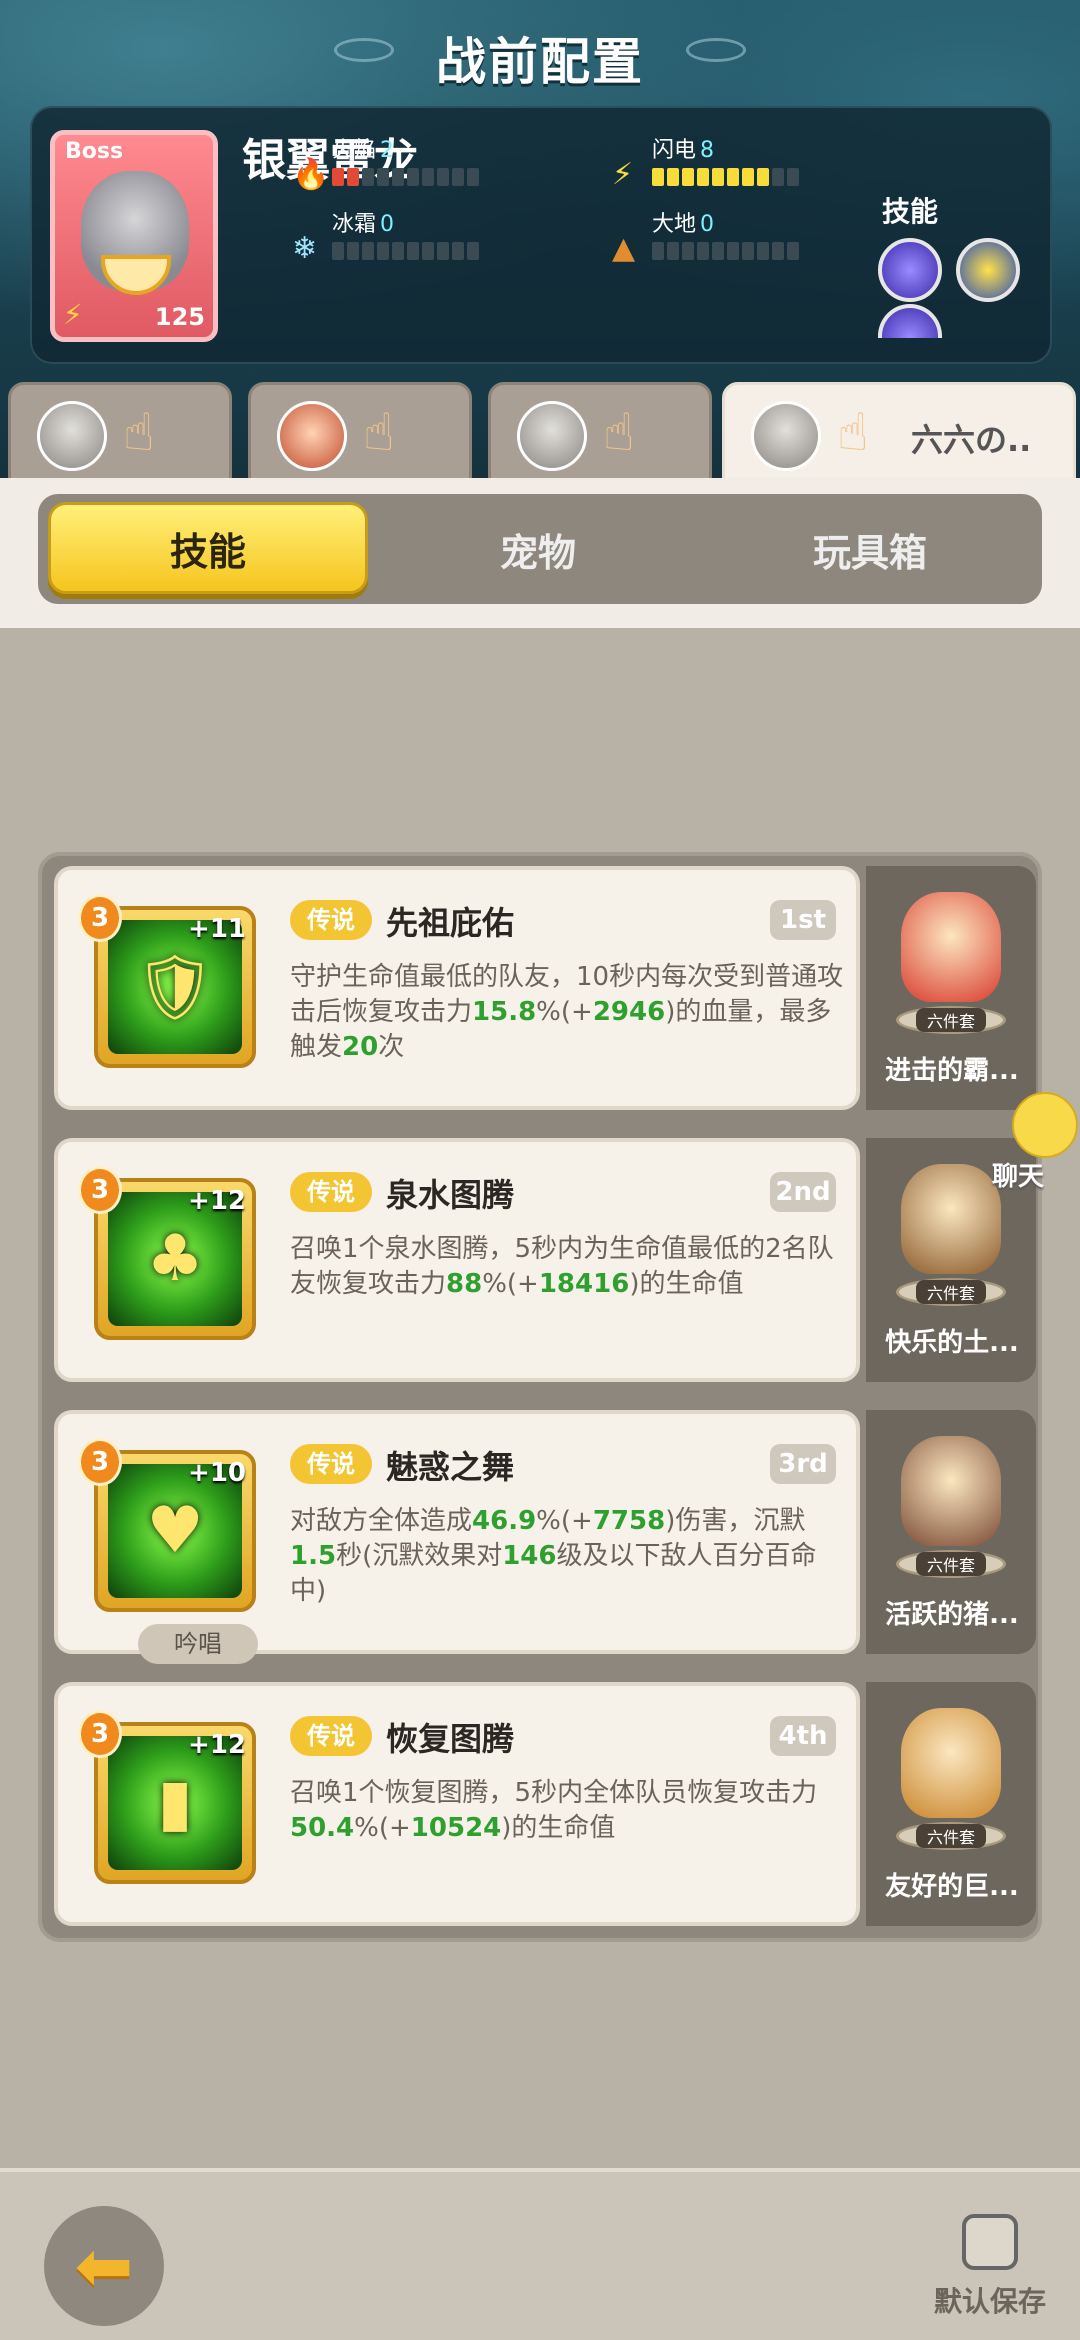  Describe the element at coordinates (179, 317) in the screenshot. I see `boss-level: 125` at that location.